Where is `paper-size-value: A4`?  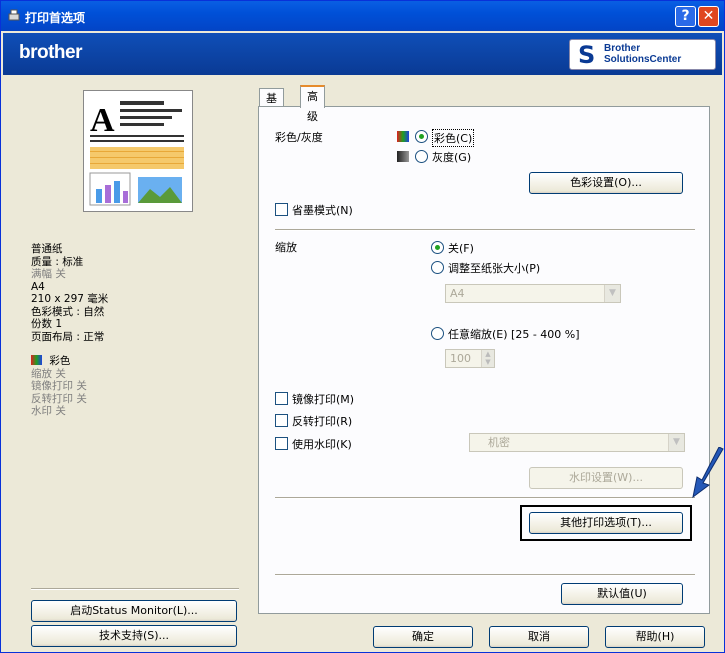 paper-size-value: A4 is located at coordinates (457, 293).